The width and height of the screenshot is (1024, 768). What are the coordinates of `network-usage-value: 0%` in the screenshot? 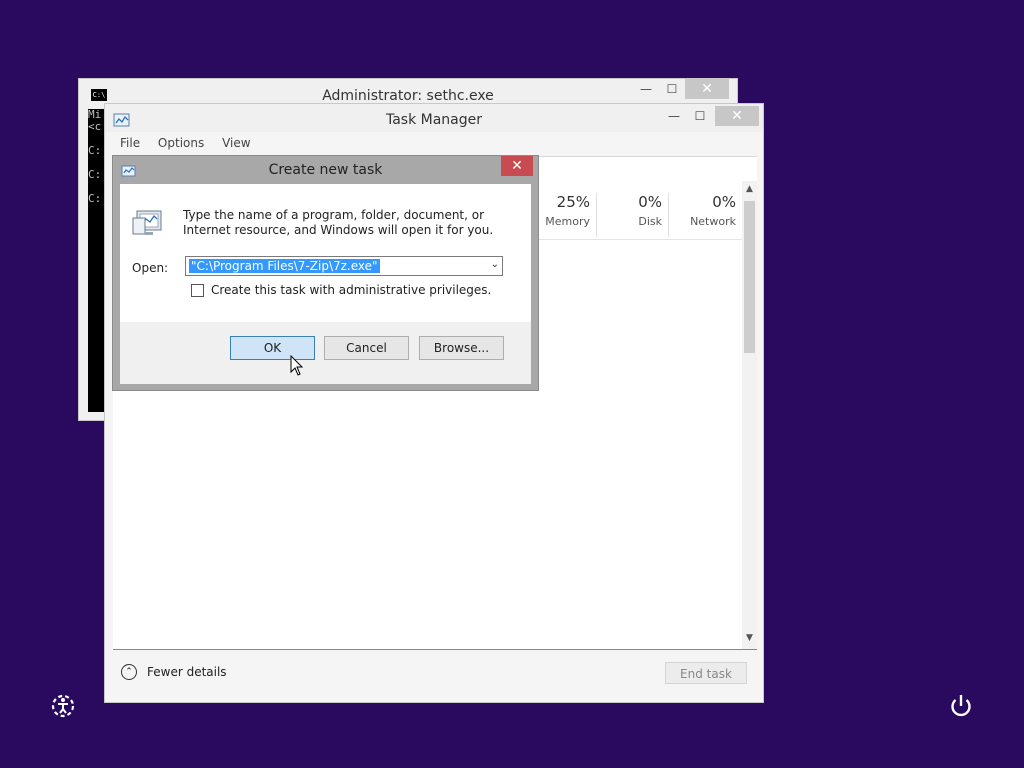 It's located at (724, 202).